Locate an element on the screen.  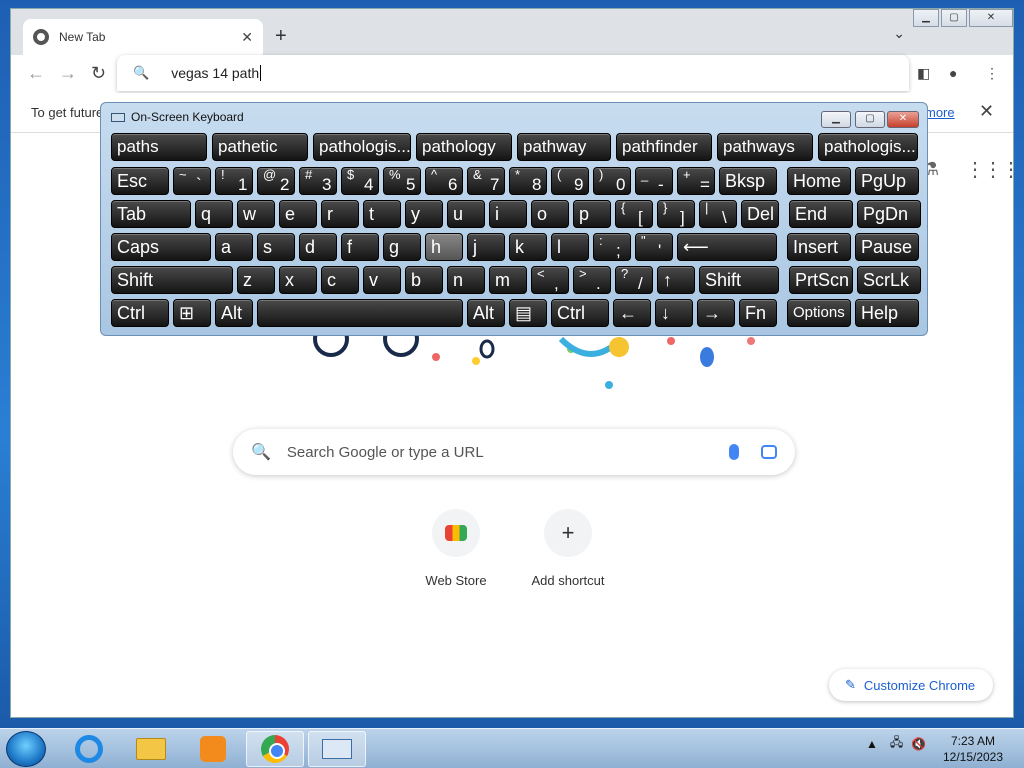
key-button: g is located at coordinates (402, 247).